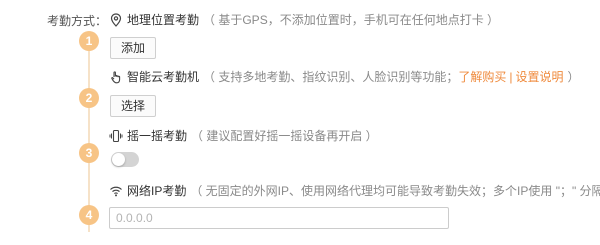 This screenshot has height=245, width=600. Describe the element at coordinates (157, 136) in the screenshot. I see `shake-attendance-title: 摇一摇考勤` at that location.